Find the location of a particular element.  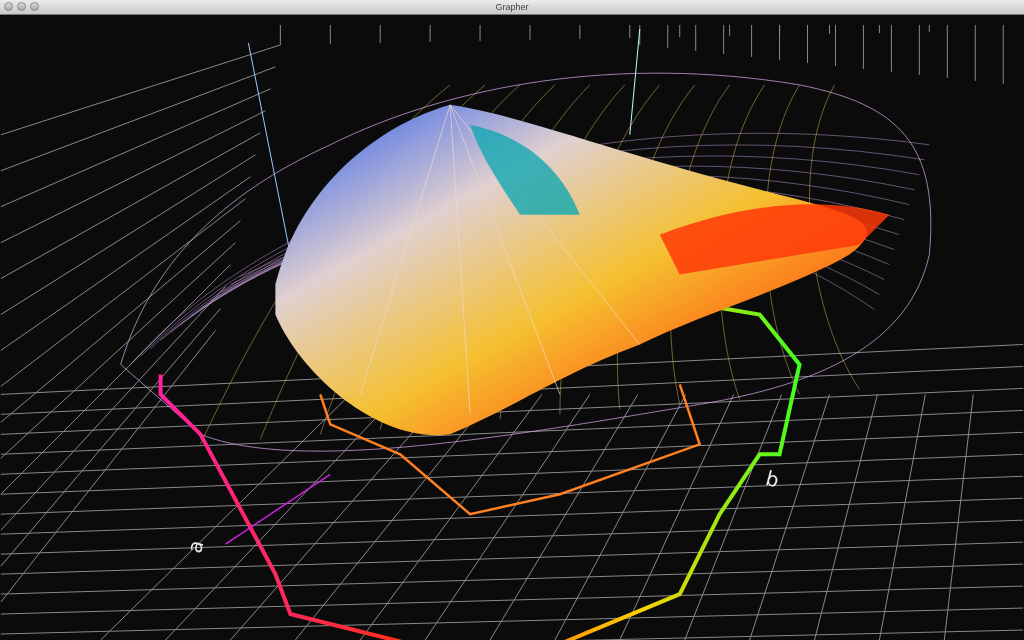

minimize-button is located at coordinates (21, 6).